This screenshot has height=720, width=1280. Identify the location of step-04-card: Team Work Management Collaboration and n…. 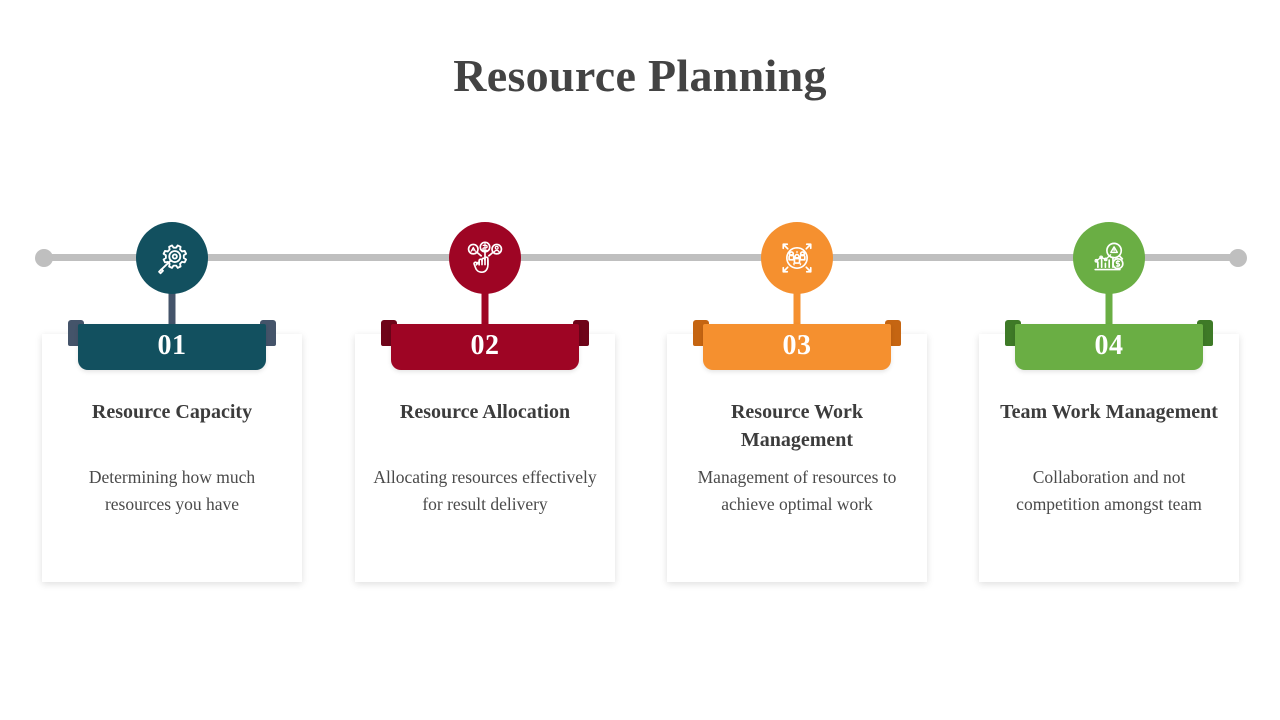
(1109, 458).